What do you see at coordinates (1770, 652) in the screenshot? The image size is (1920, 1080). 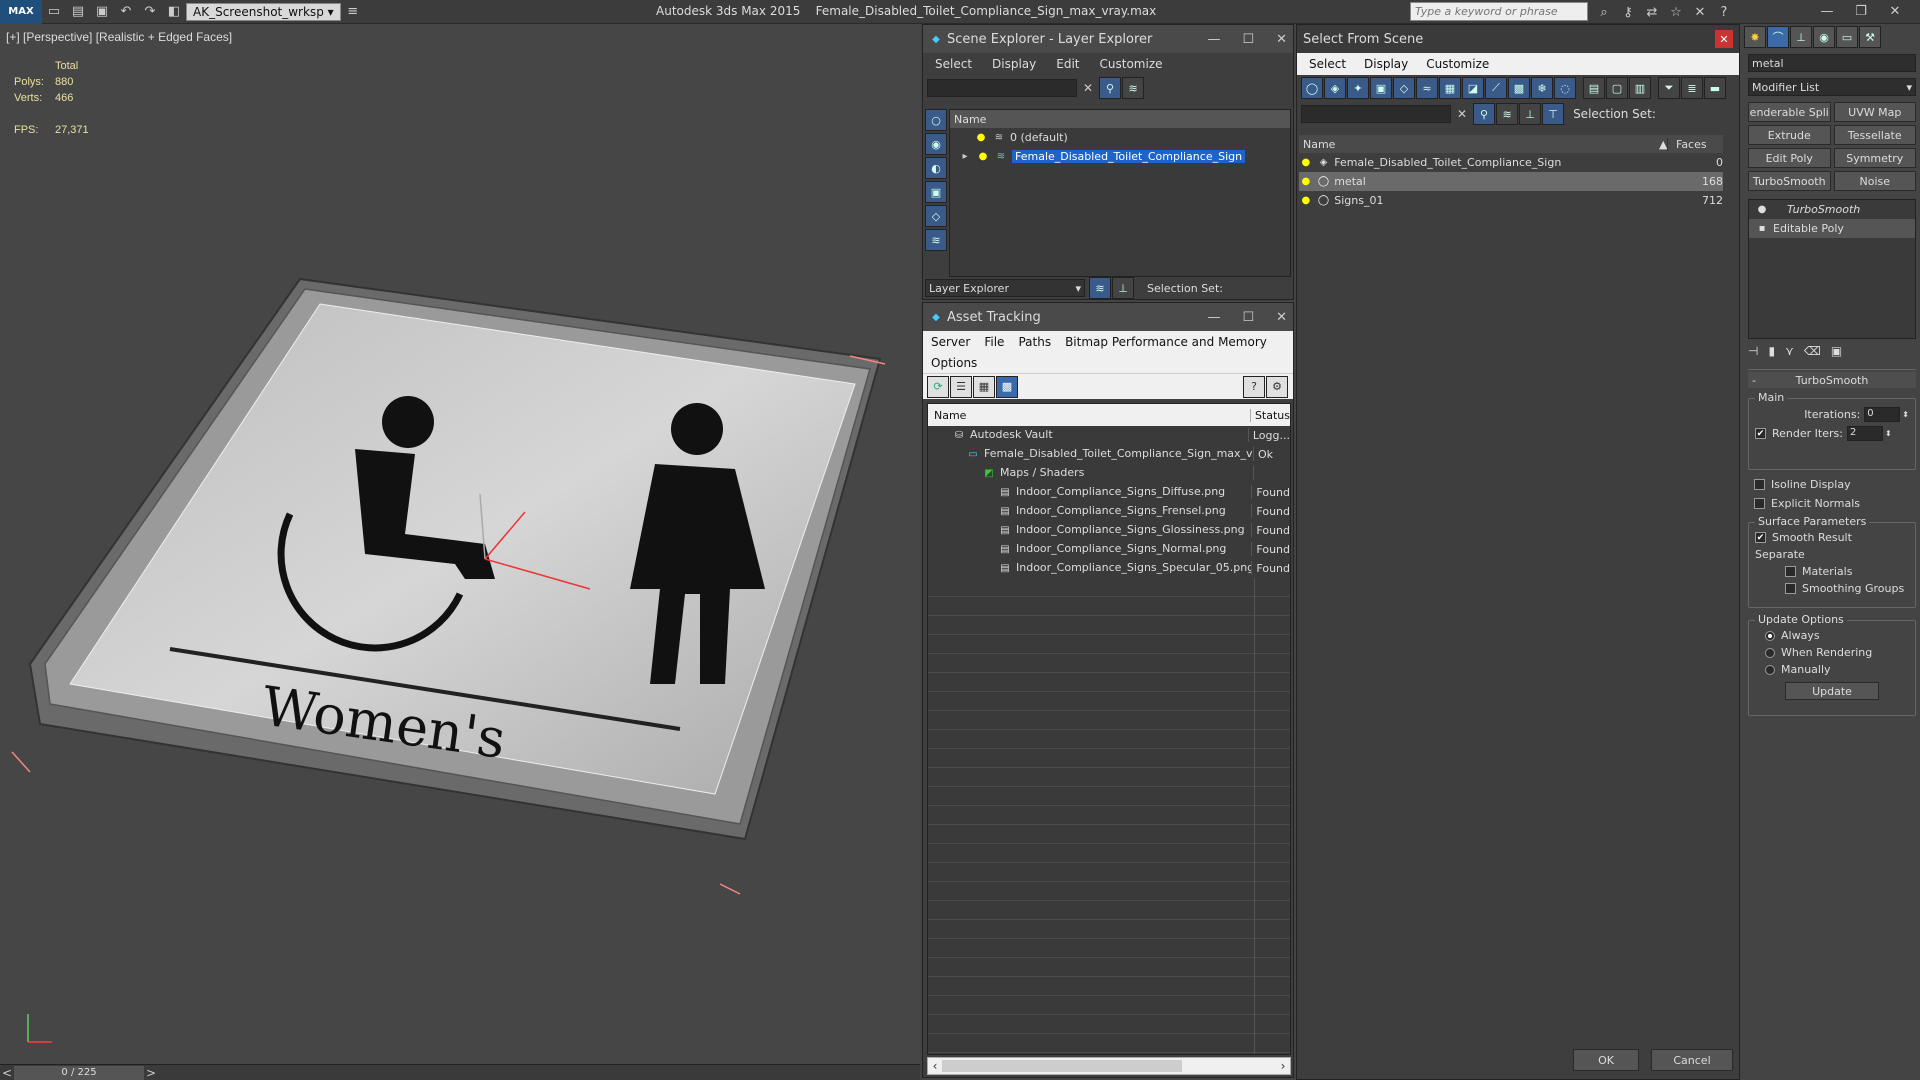 I see `when-rendering-radio` at bounding box center [1770, 652].